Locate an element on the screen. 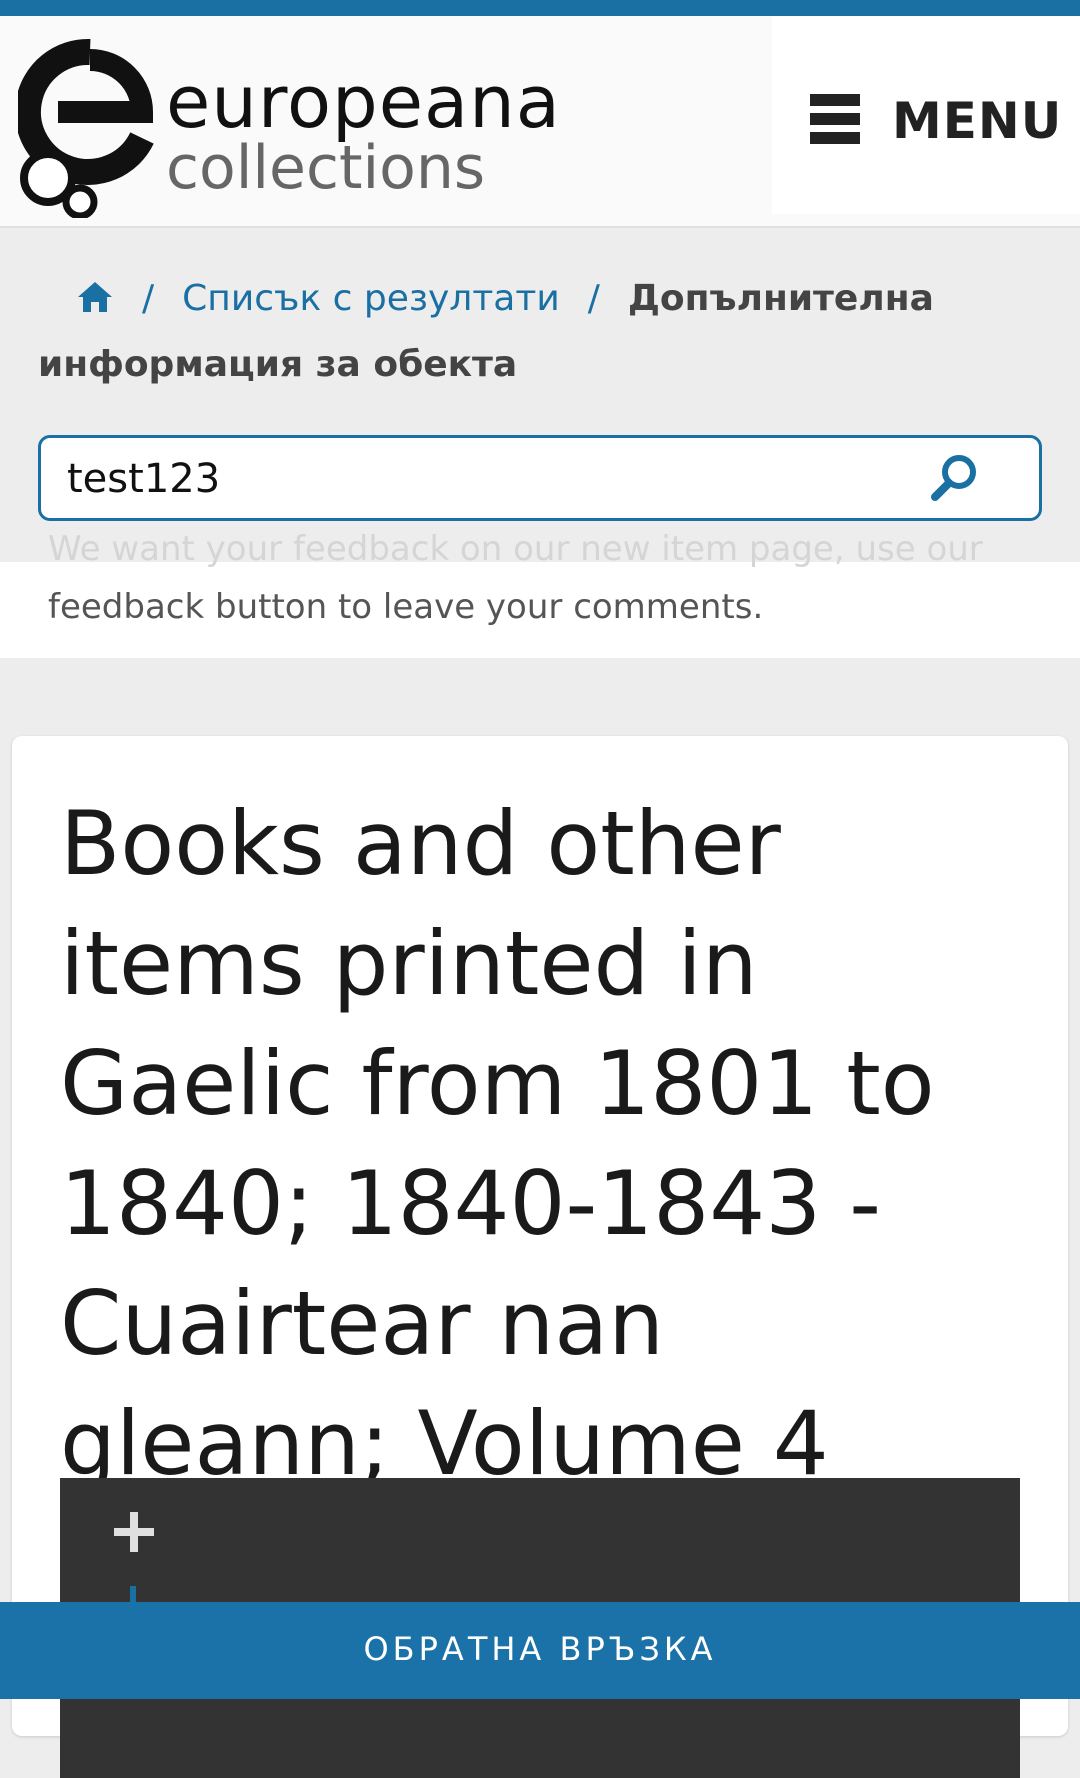  search-input is located at coordinates (482, 479).